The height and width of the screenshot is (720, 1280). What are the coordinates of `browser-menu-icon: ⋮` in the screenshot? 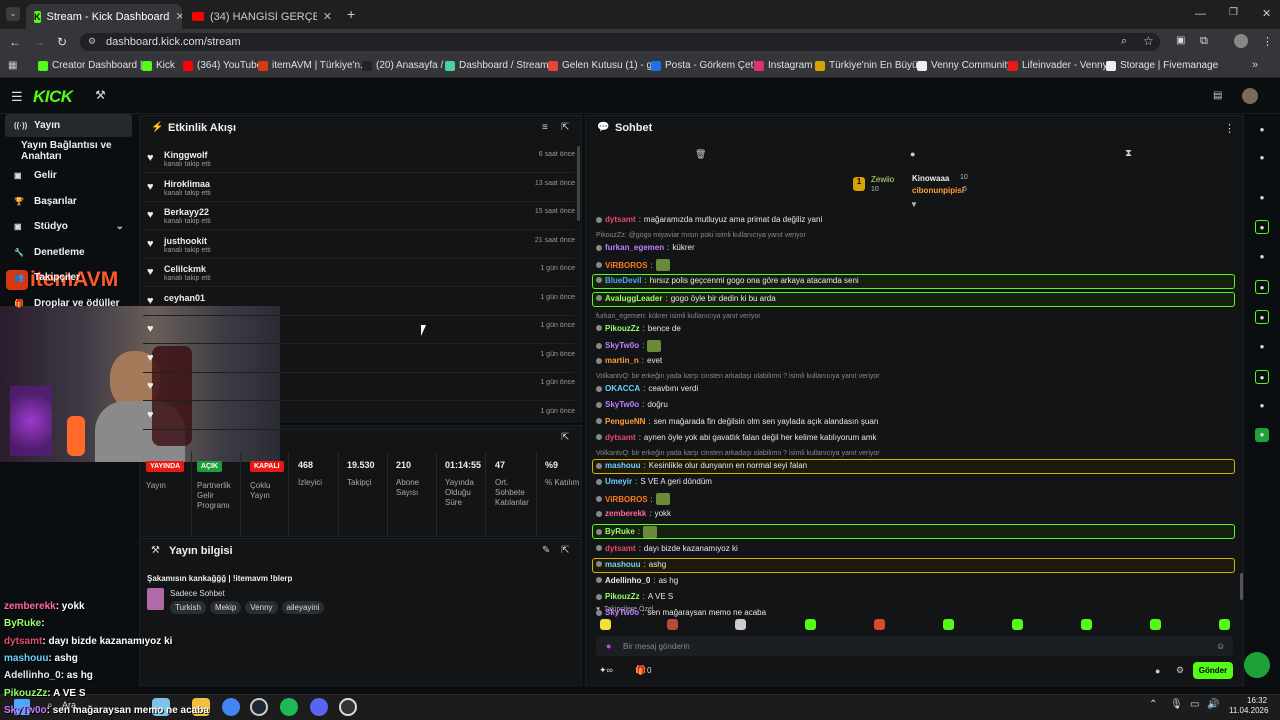 It's located at (1267, 41).